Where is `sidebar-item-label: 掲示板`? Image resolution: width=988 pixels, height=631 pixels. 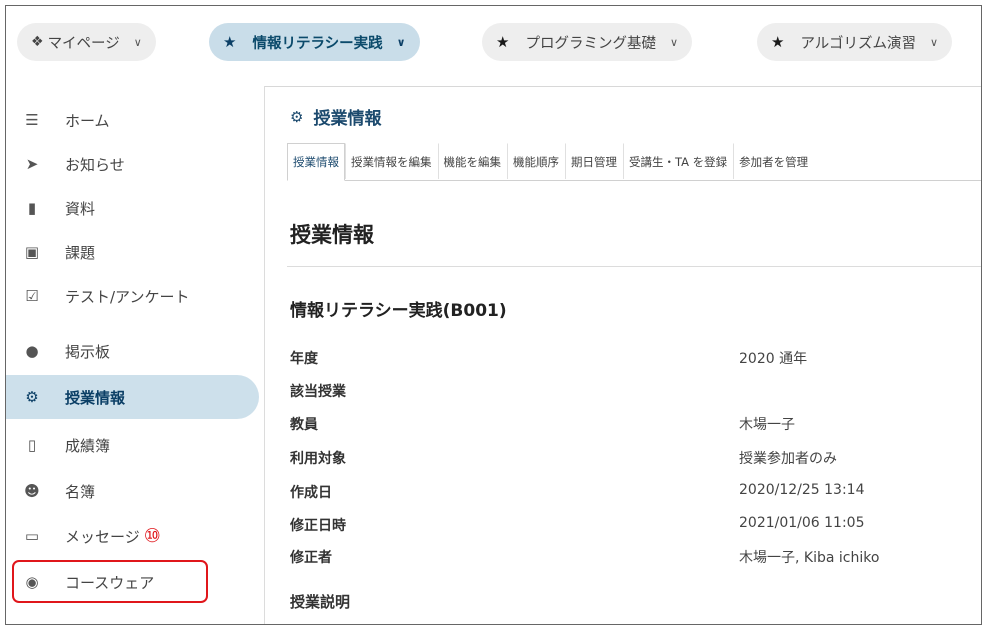
sidebar-item-label: 掲示板 is located at coordinates (88, 351).